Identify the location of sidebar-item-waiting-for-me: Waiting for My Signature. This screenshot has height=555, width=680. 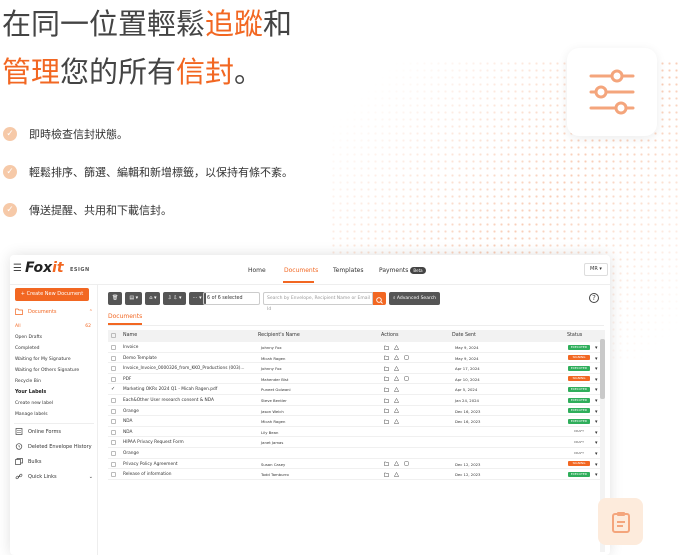
(54, 359).